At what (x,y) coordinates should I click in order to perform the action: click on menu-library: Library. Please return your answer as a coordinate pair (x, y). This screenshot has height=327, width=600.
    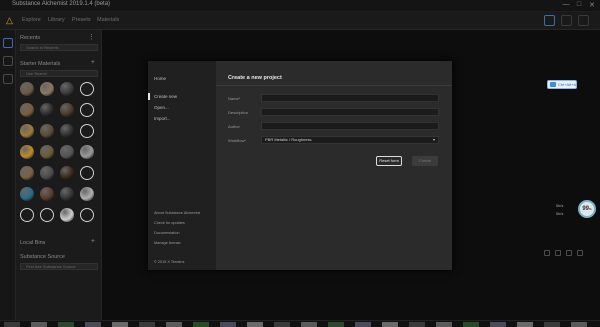
    Looking at the image, I should click on (56, 20).